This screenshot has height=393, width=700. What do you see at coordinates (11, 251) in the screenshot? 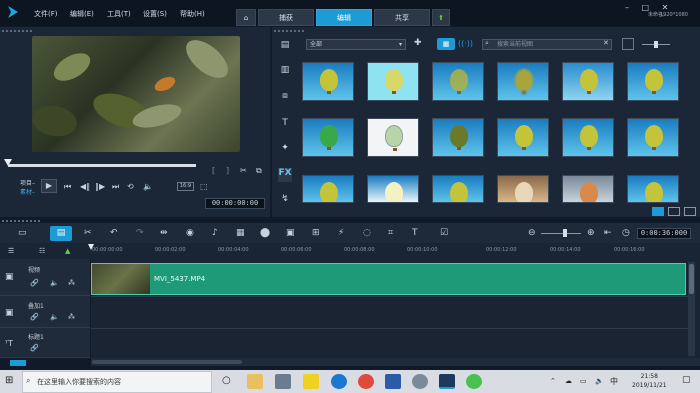
I see `track-manager-icon: ☰` at bounding box center [11, 251].